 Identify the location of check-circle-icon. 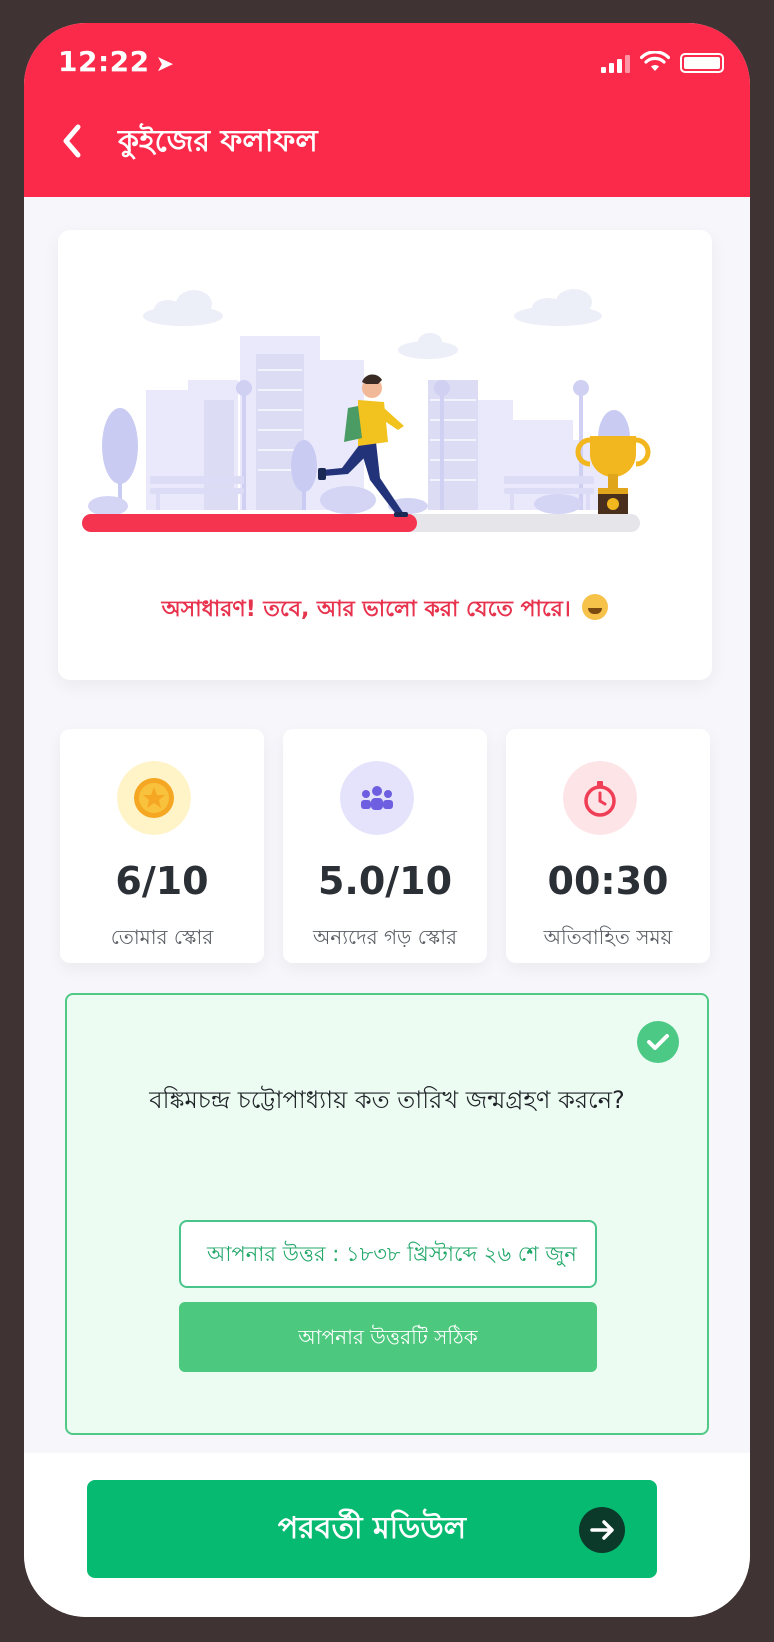
(658, 1042).